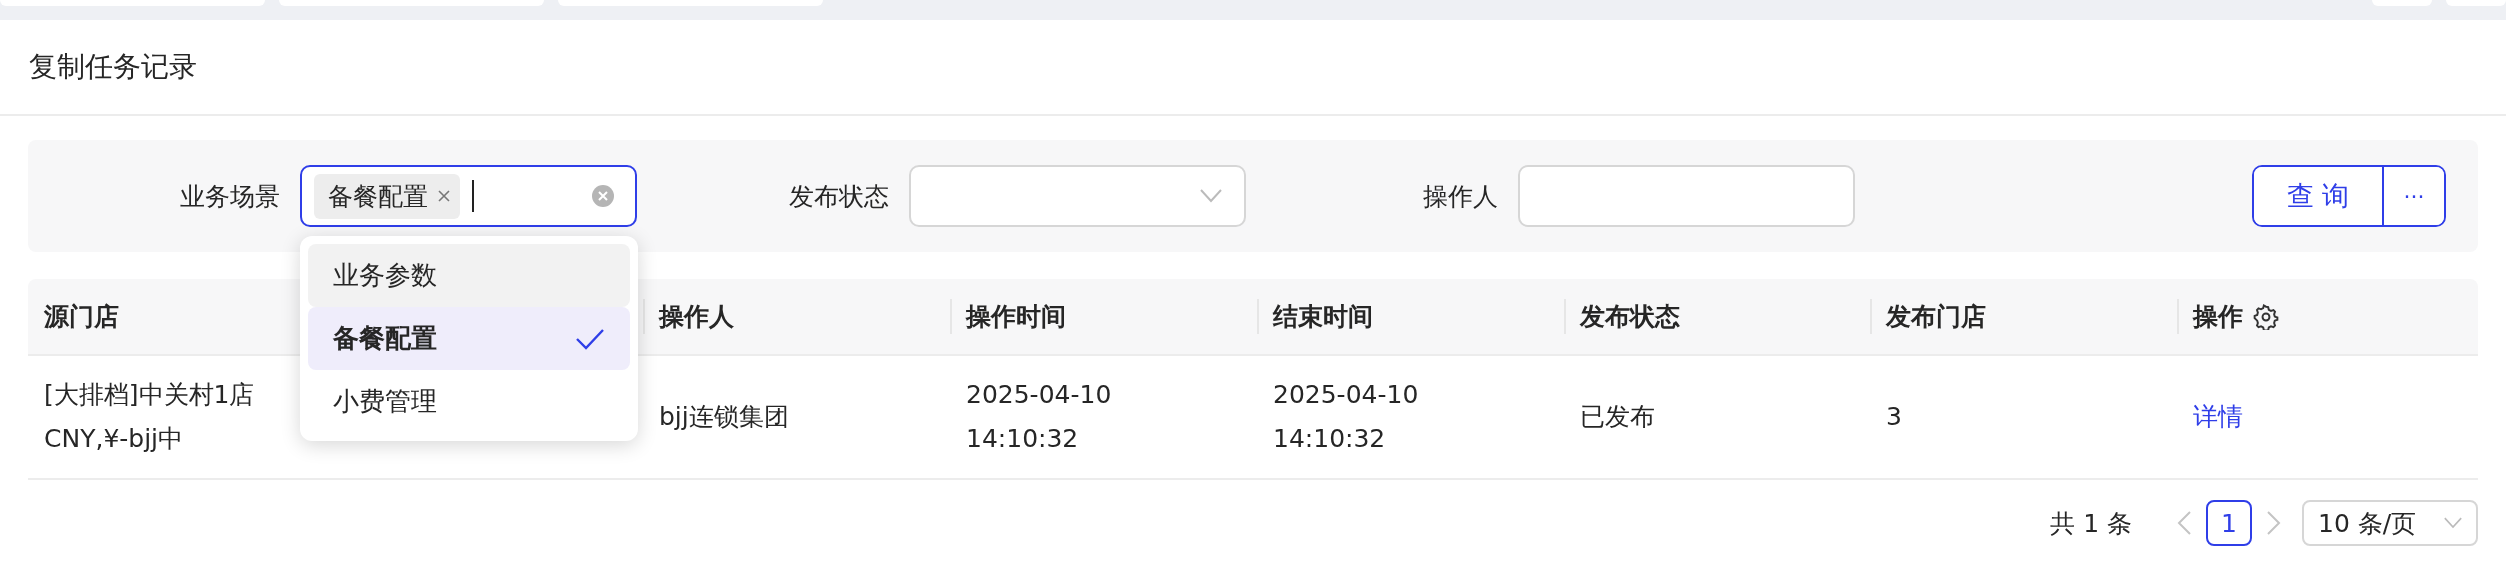  What do you see at coordinates (1617, 417) in the screenshot?
I see `table-cell-text: 已发布` at bounding box center [1617, 417].